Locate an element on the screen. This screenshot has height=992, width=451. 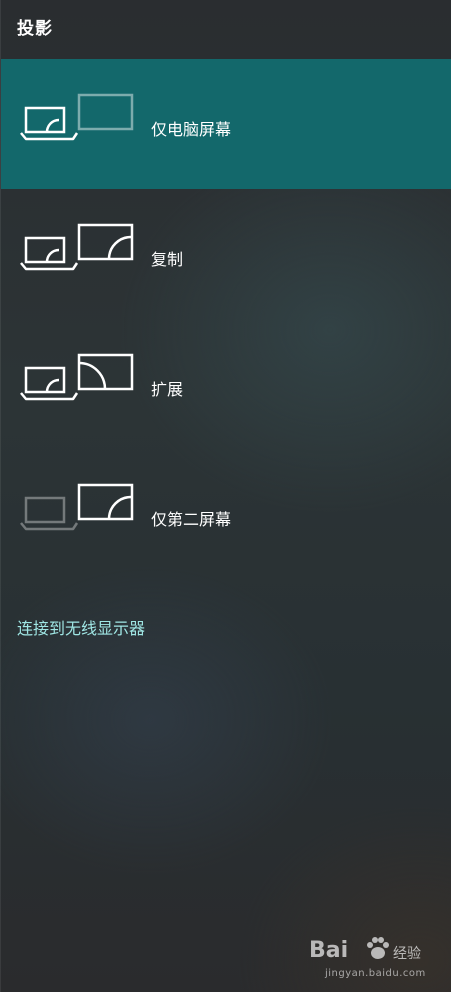
watermark-suffix: 经验 is located at coordinates (407, 954).